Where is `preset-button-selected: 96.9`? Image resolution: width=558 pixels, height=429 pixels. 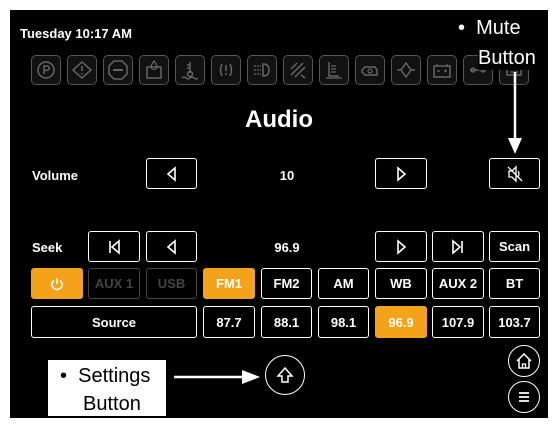 preset-button-selected: 96.9 is located at coordinates (401, 322).